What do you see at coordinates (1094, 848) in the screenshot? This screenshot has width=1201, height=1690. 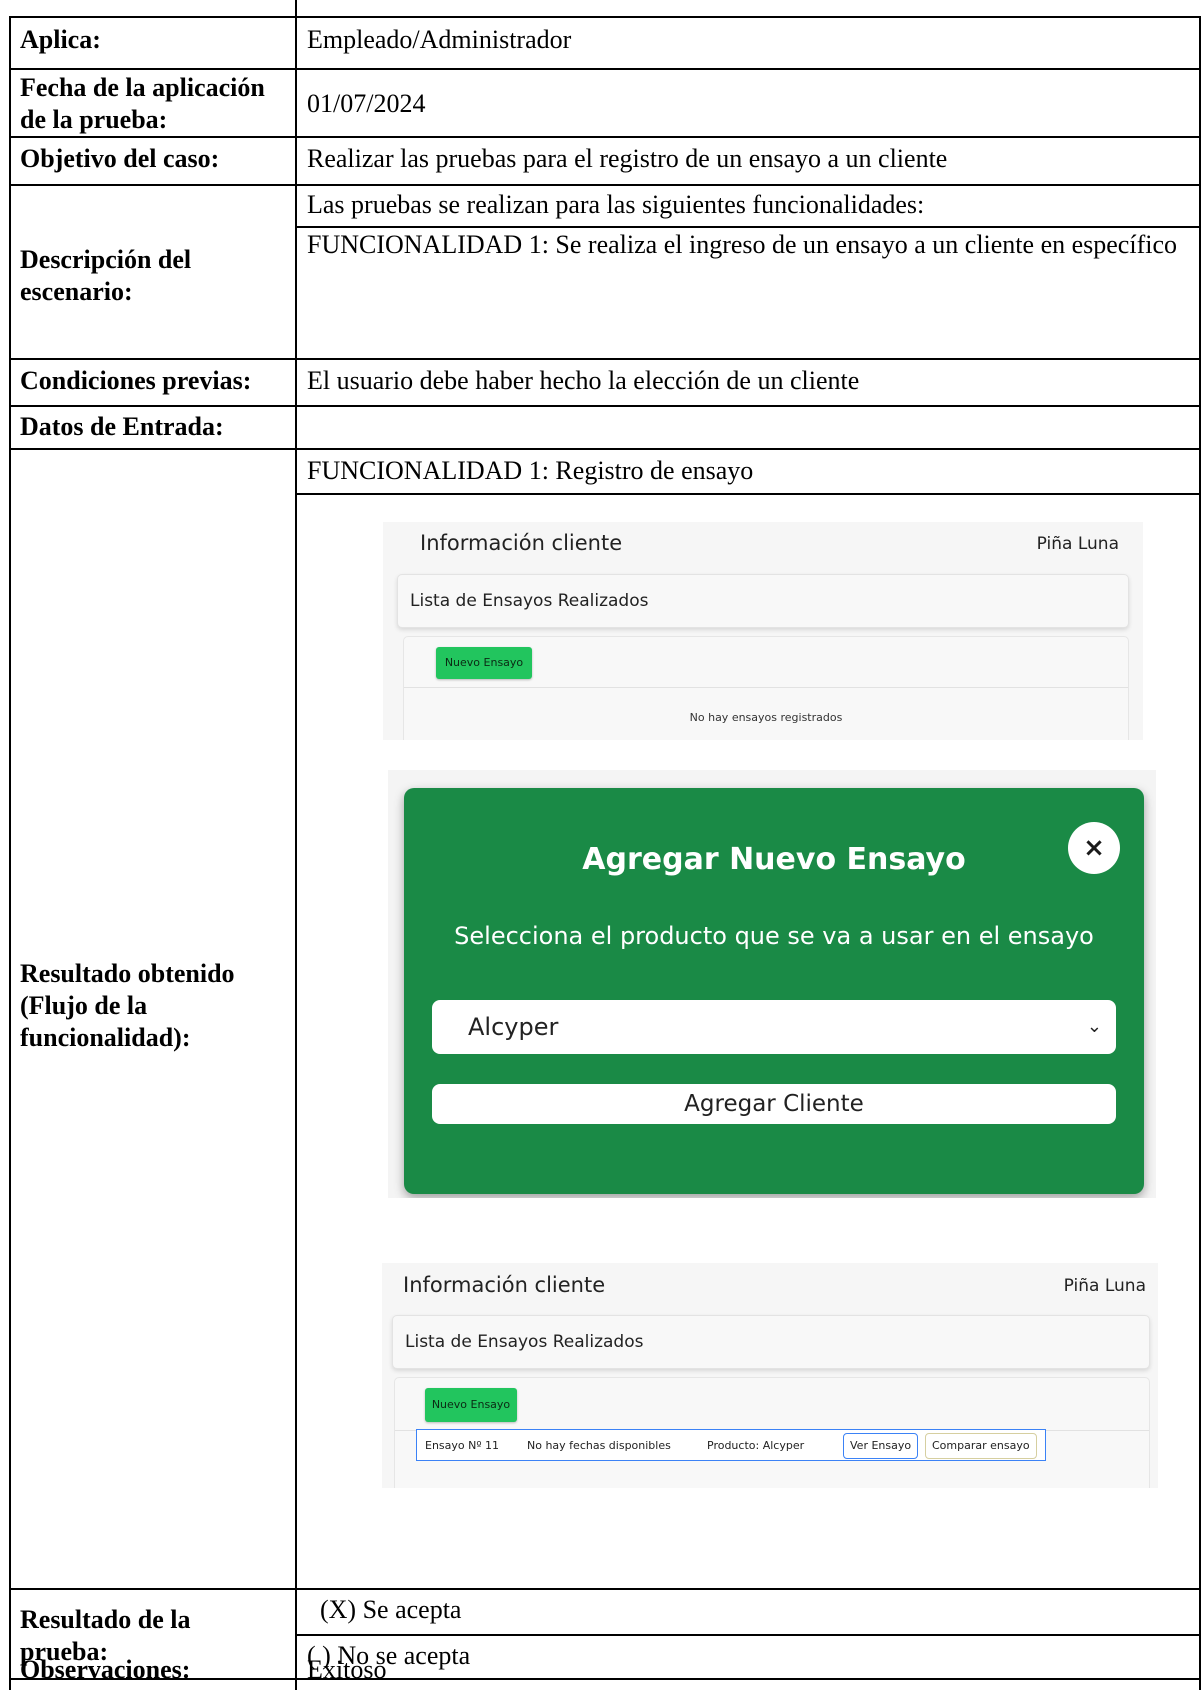 I see `close-icon: ×` at bounding box center [1094, 848].